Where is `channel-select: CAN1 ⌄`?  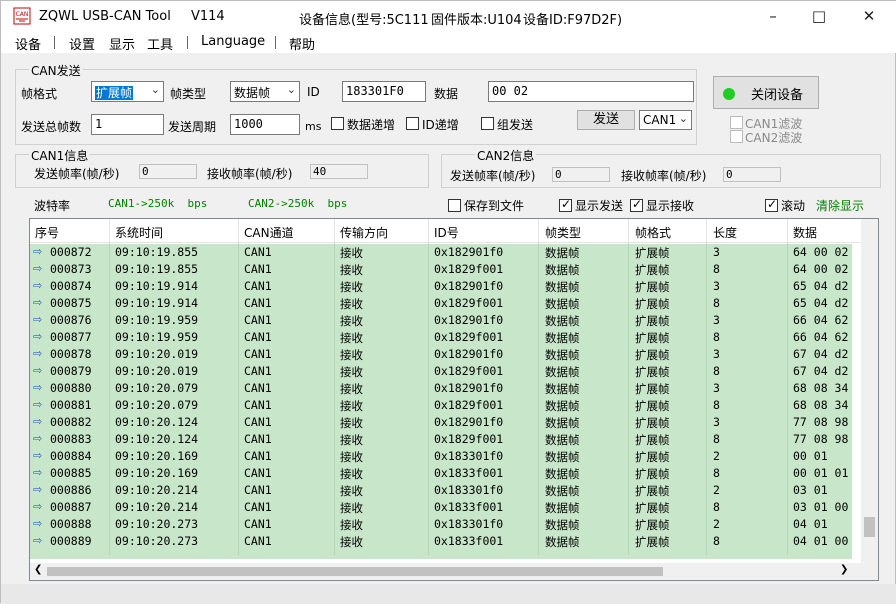 channel-select: CAN1 ⌄ is located at coordinates (665, 120).